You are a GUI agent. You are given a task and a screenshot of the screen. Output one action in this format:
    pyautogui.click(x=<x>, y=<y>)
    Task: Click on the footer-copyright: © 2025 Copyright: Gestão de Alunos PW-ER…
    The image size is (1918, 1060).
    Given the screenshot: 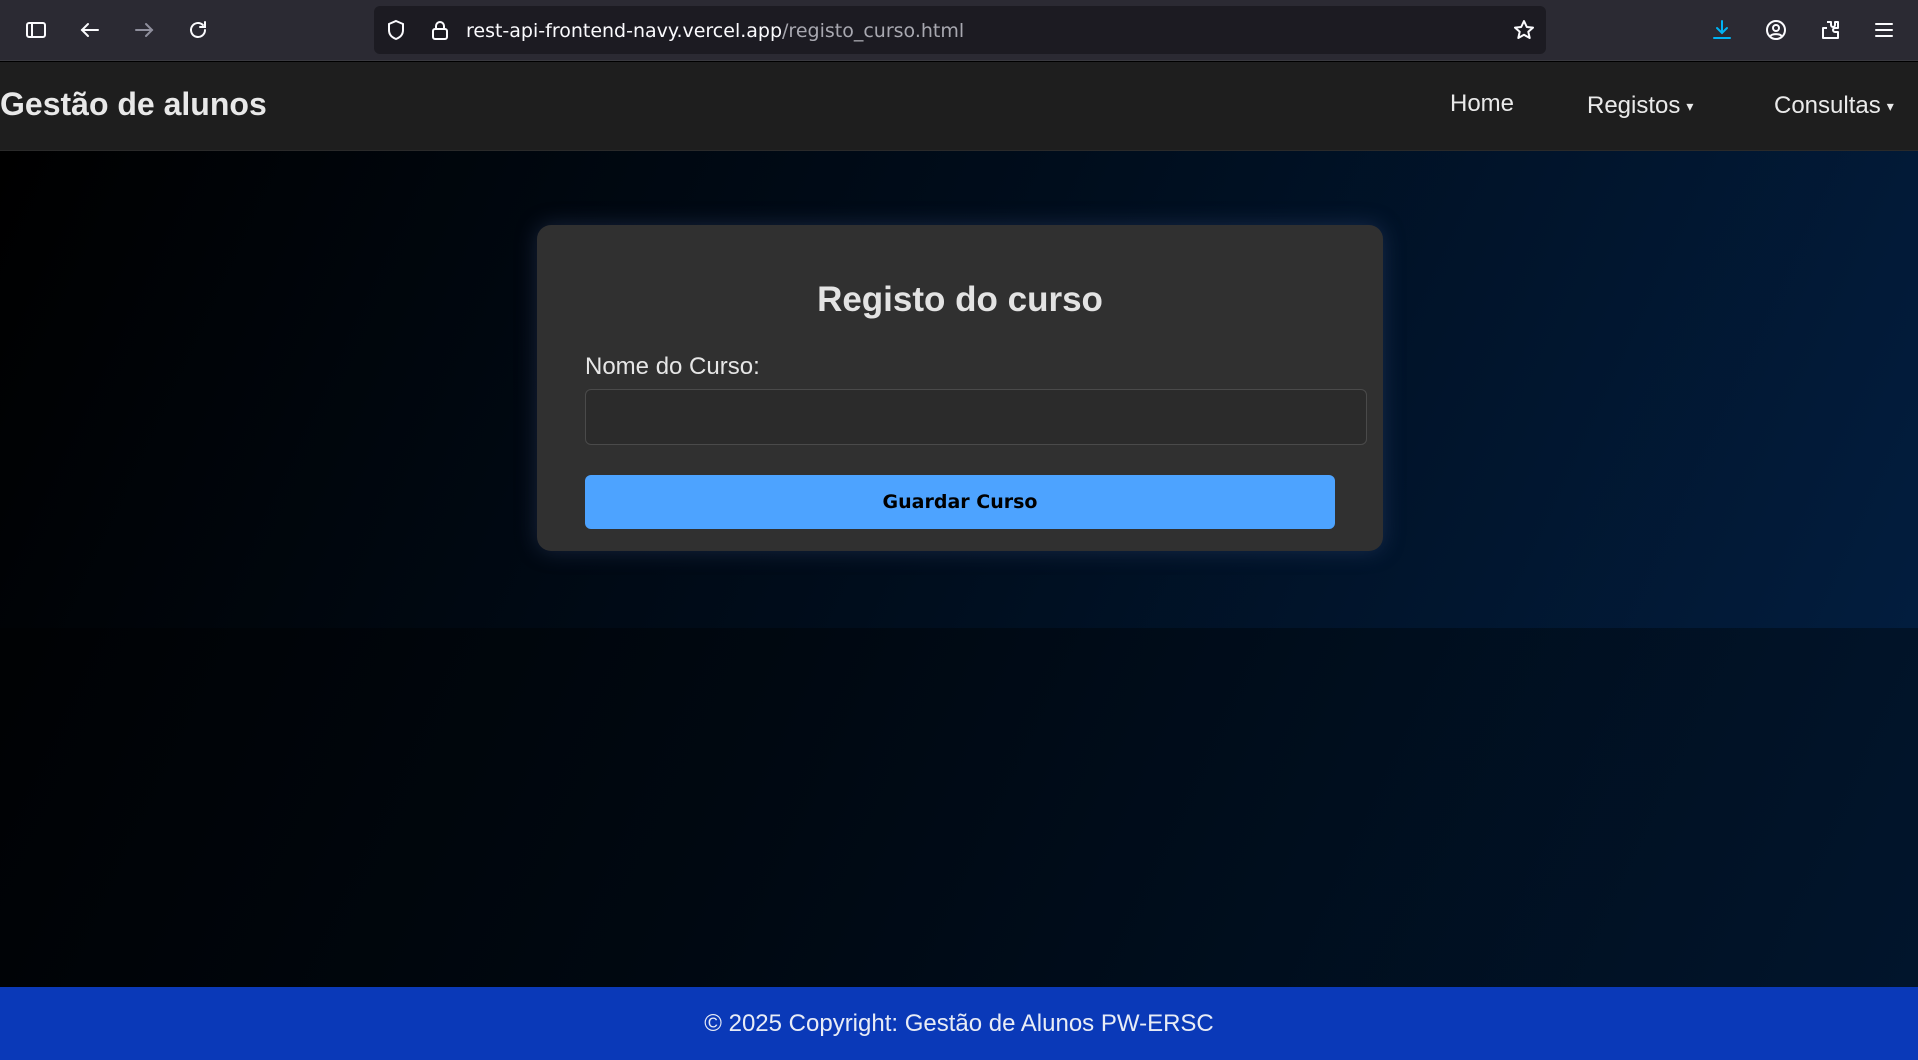 What is the action you would take?
    pyautogui.click(x=959, y=1023)
    